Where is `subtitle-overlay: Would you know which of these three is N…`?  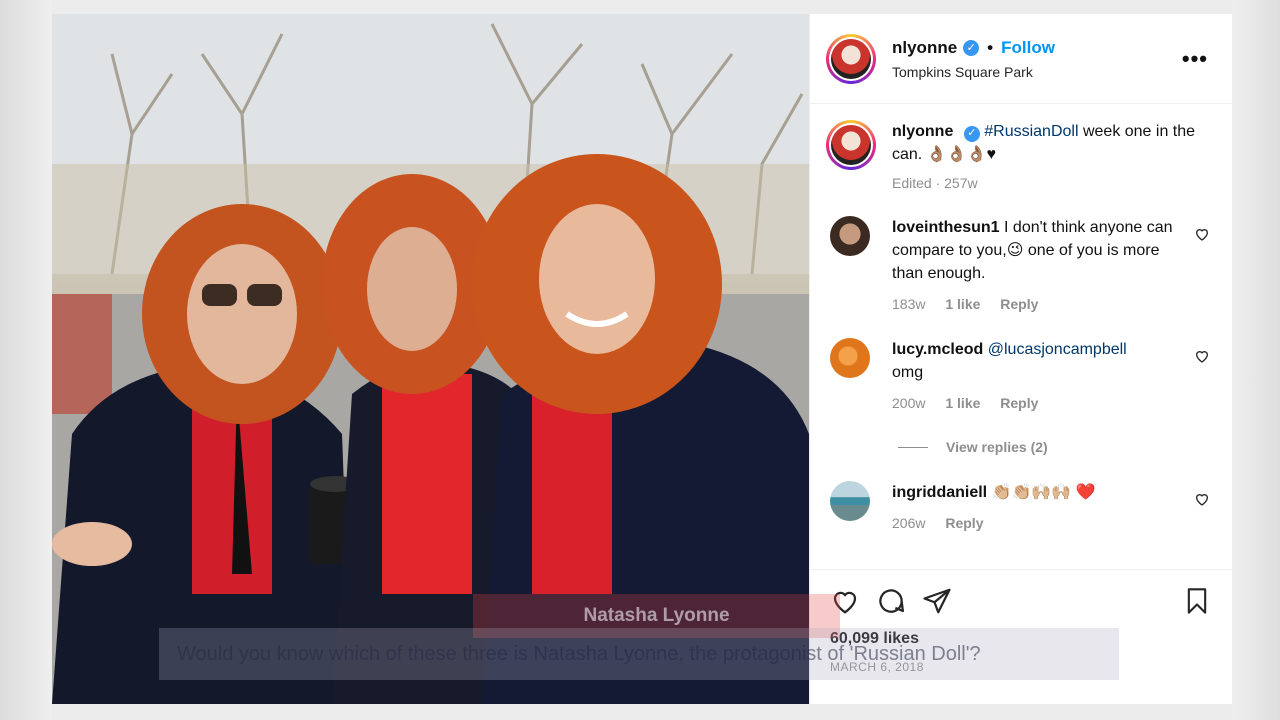 subtitle-overlay: Would you know which of these three is N… is located at coordinates (639, 654).